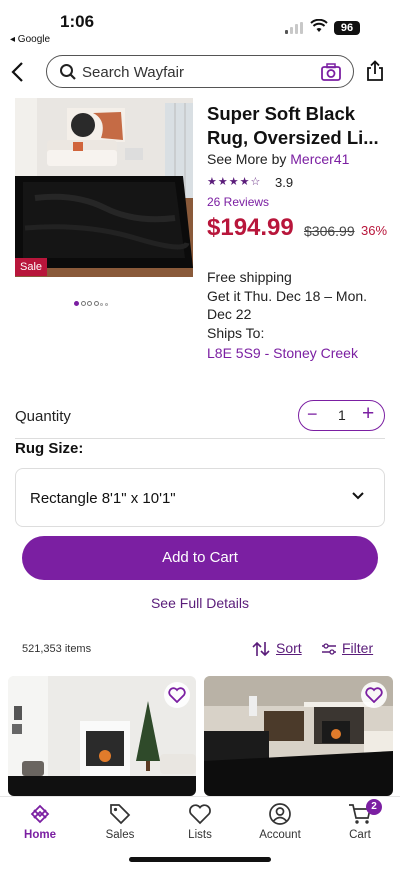  What do you see at coordinates (347, 28) in the screenshot?
I see `battery-indicator: 96` at bounding box center [347, 28].